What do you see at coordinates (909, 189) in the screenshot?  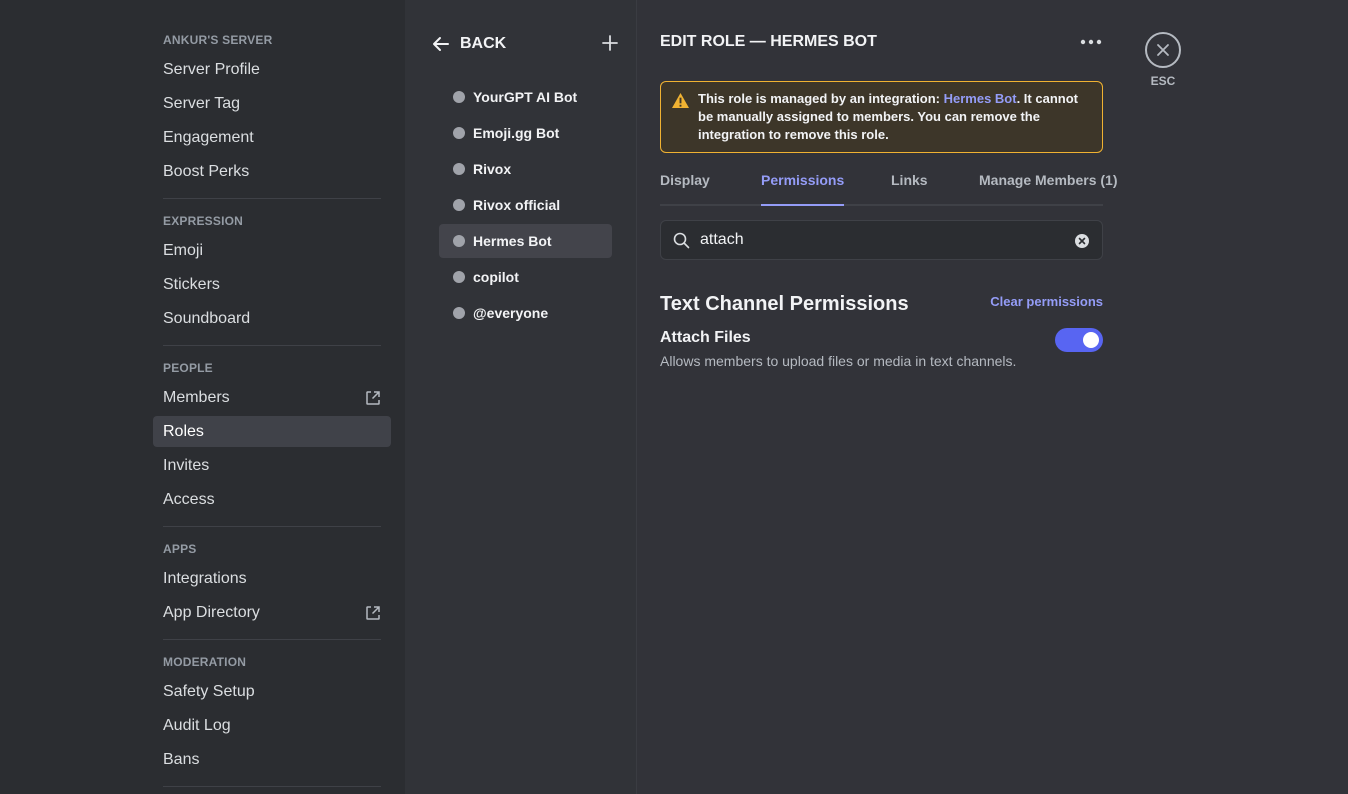 I see `tab-links: Links` at bounding box center [909, 189].